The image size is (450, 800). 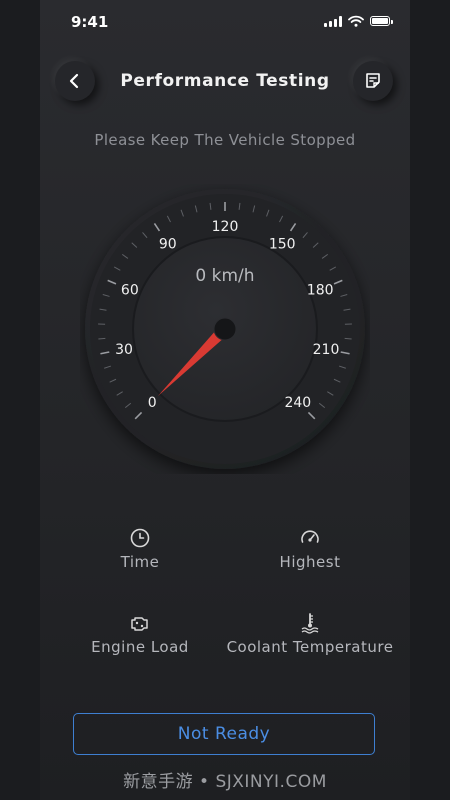 What do you see at coordinates (224, 734) in the screenshot?
I see `not-ready-button: Not Ready` at bounding box center [224, 734].